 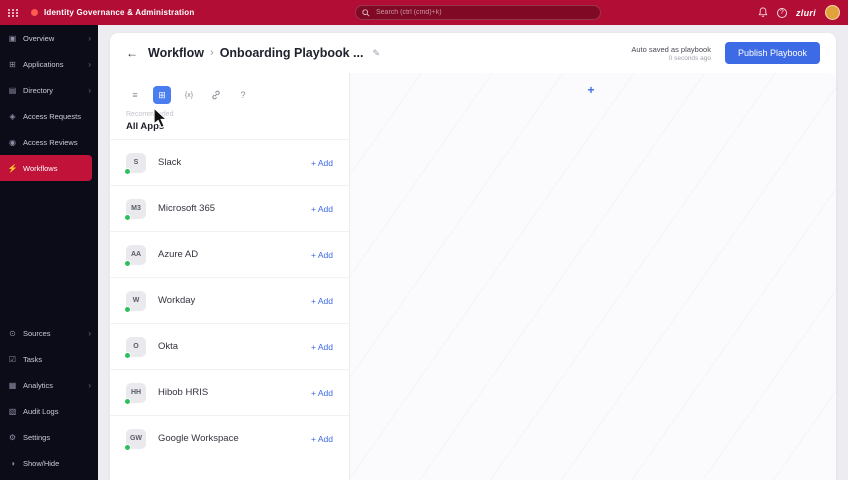 What do you see at coordinates (135, 255) in the screenshot?
I see `app-avatar: AA` at bounding box center [135, 255].